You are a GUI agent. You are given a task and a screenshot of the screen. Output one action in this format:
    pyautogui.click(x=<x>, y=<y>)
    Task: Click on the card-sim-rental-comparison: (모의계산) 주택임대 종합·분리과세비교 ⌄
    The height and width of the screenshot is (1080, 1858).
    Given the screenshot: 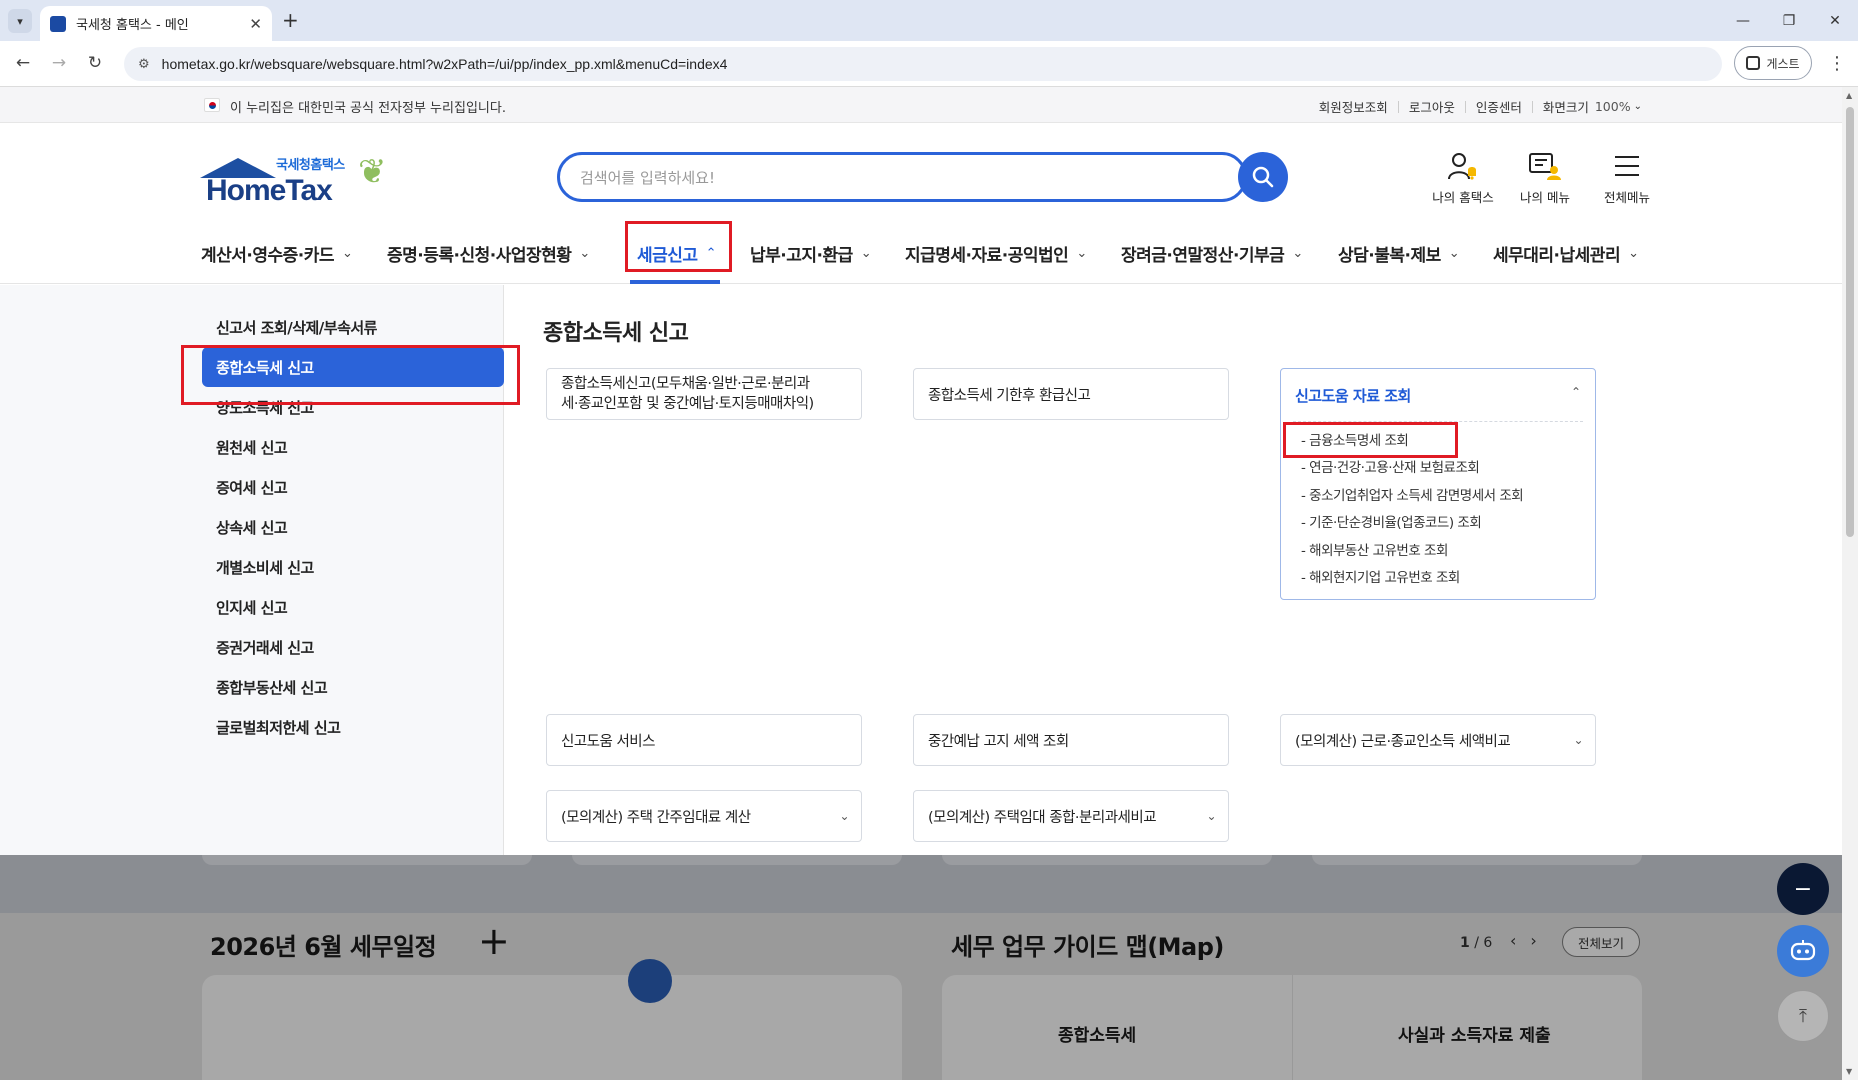 What is the action you would take?
    pyautogui.click(x=1071, y=816)
    